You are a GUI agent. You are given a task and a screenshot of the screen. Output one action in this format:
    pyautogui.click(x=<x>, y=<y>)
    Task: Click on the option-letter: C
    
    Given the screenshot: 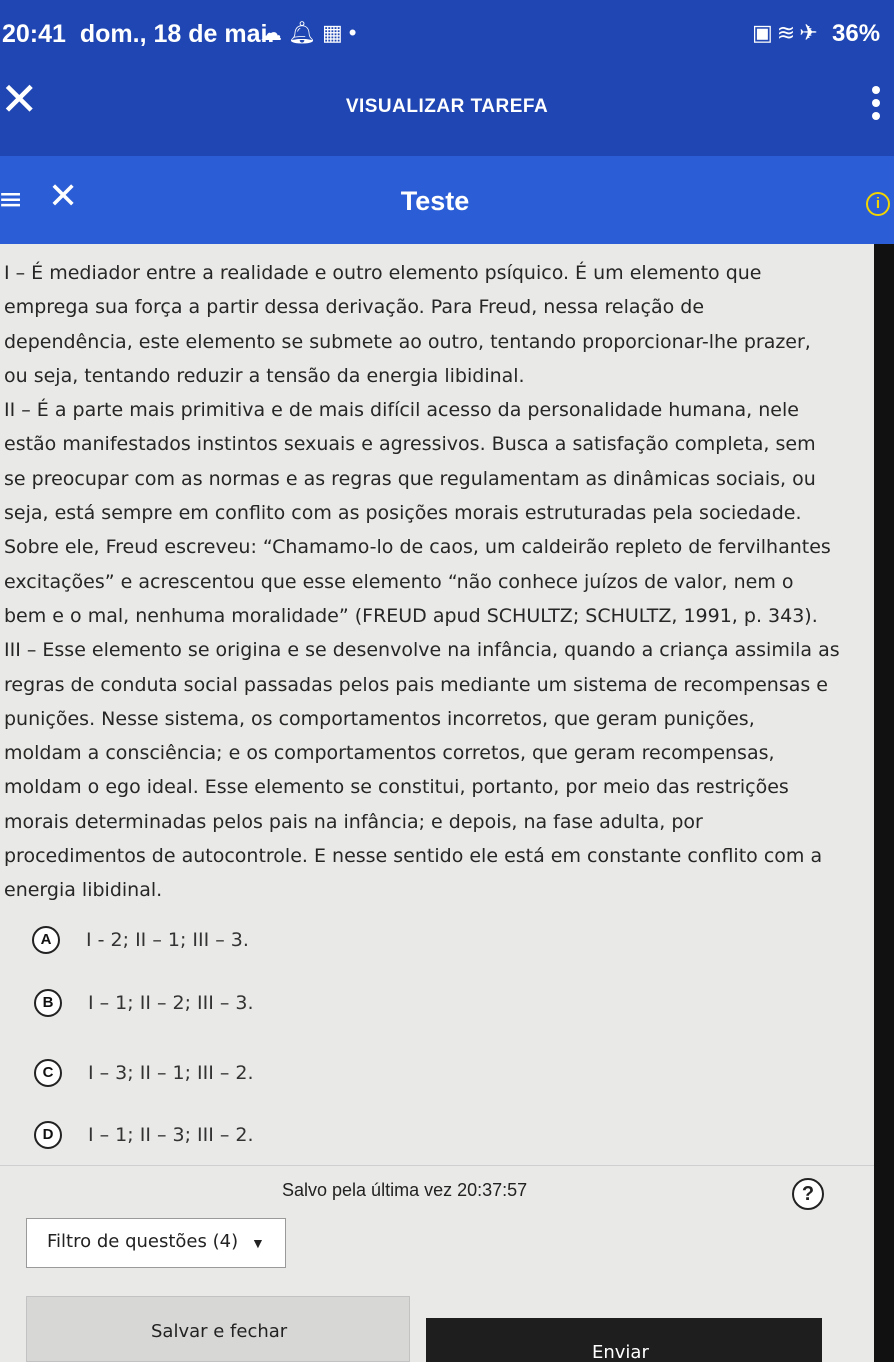 What is the action you would take?
    pyautogui.click(x=48, y=1073)
    